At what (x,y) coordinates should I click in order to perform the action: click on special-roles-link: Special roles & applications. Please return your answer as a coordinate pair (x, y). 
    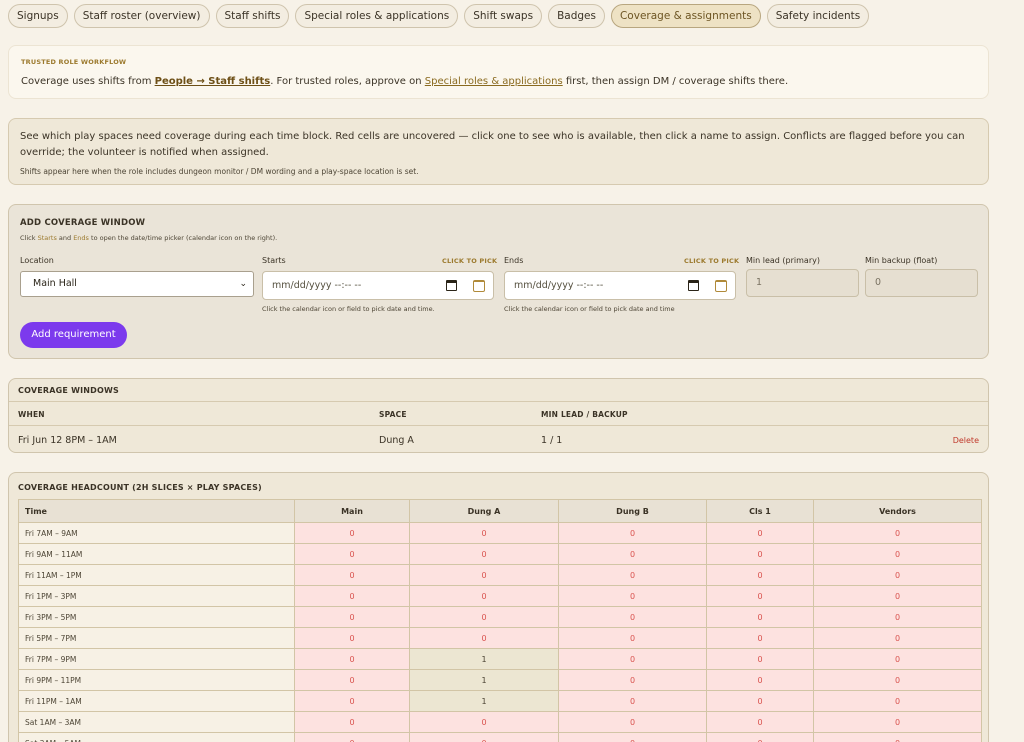
    Looking at the image, I should click on (494, 81).